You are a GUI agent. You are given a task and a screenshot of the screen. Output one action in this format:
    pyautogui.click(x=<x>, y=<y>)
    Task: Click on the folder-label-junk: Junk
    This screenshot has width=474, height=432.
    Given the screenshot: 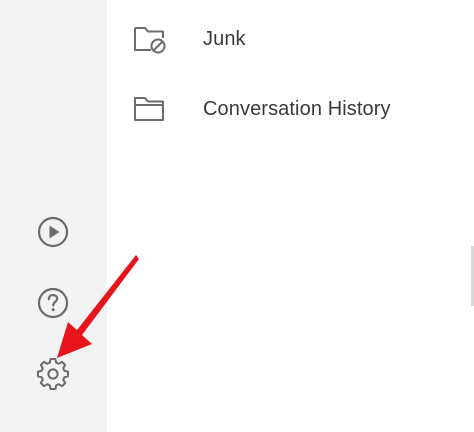 What is the action you would take?
    pyautogui.click(x=224, y=38)
    